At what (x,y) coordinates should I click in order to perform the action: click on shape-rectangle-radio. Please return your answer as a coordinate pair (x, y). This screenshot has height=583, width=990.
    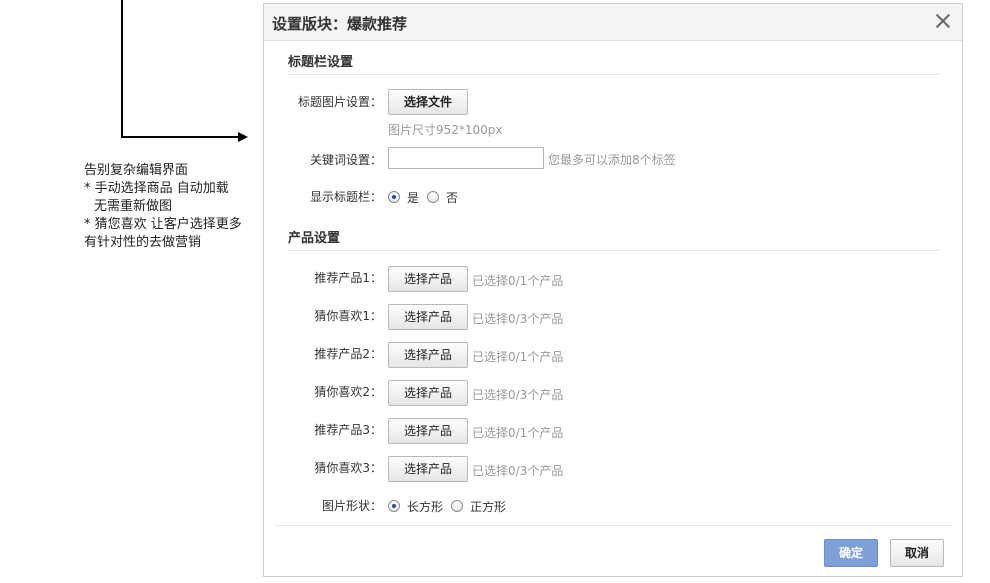
    Looking at the image, I should click on (394, 506).